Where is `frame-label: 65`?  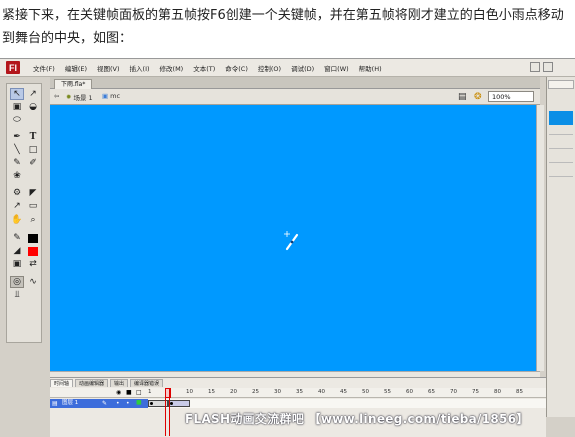
frame-label: 65 is located at coordinates (431, 392).